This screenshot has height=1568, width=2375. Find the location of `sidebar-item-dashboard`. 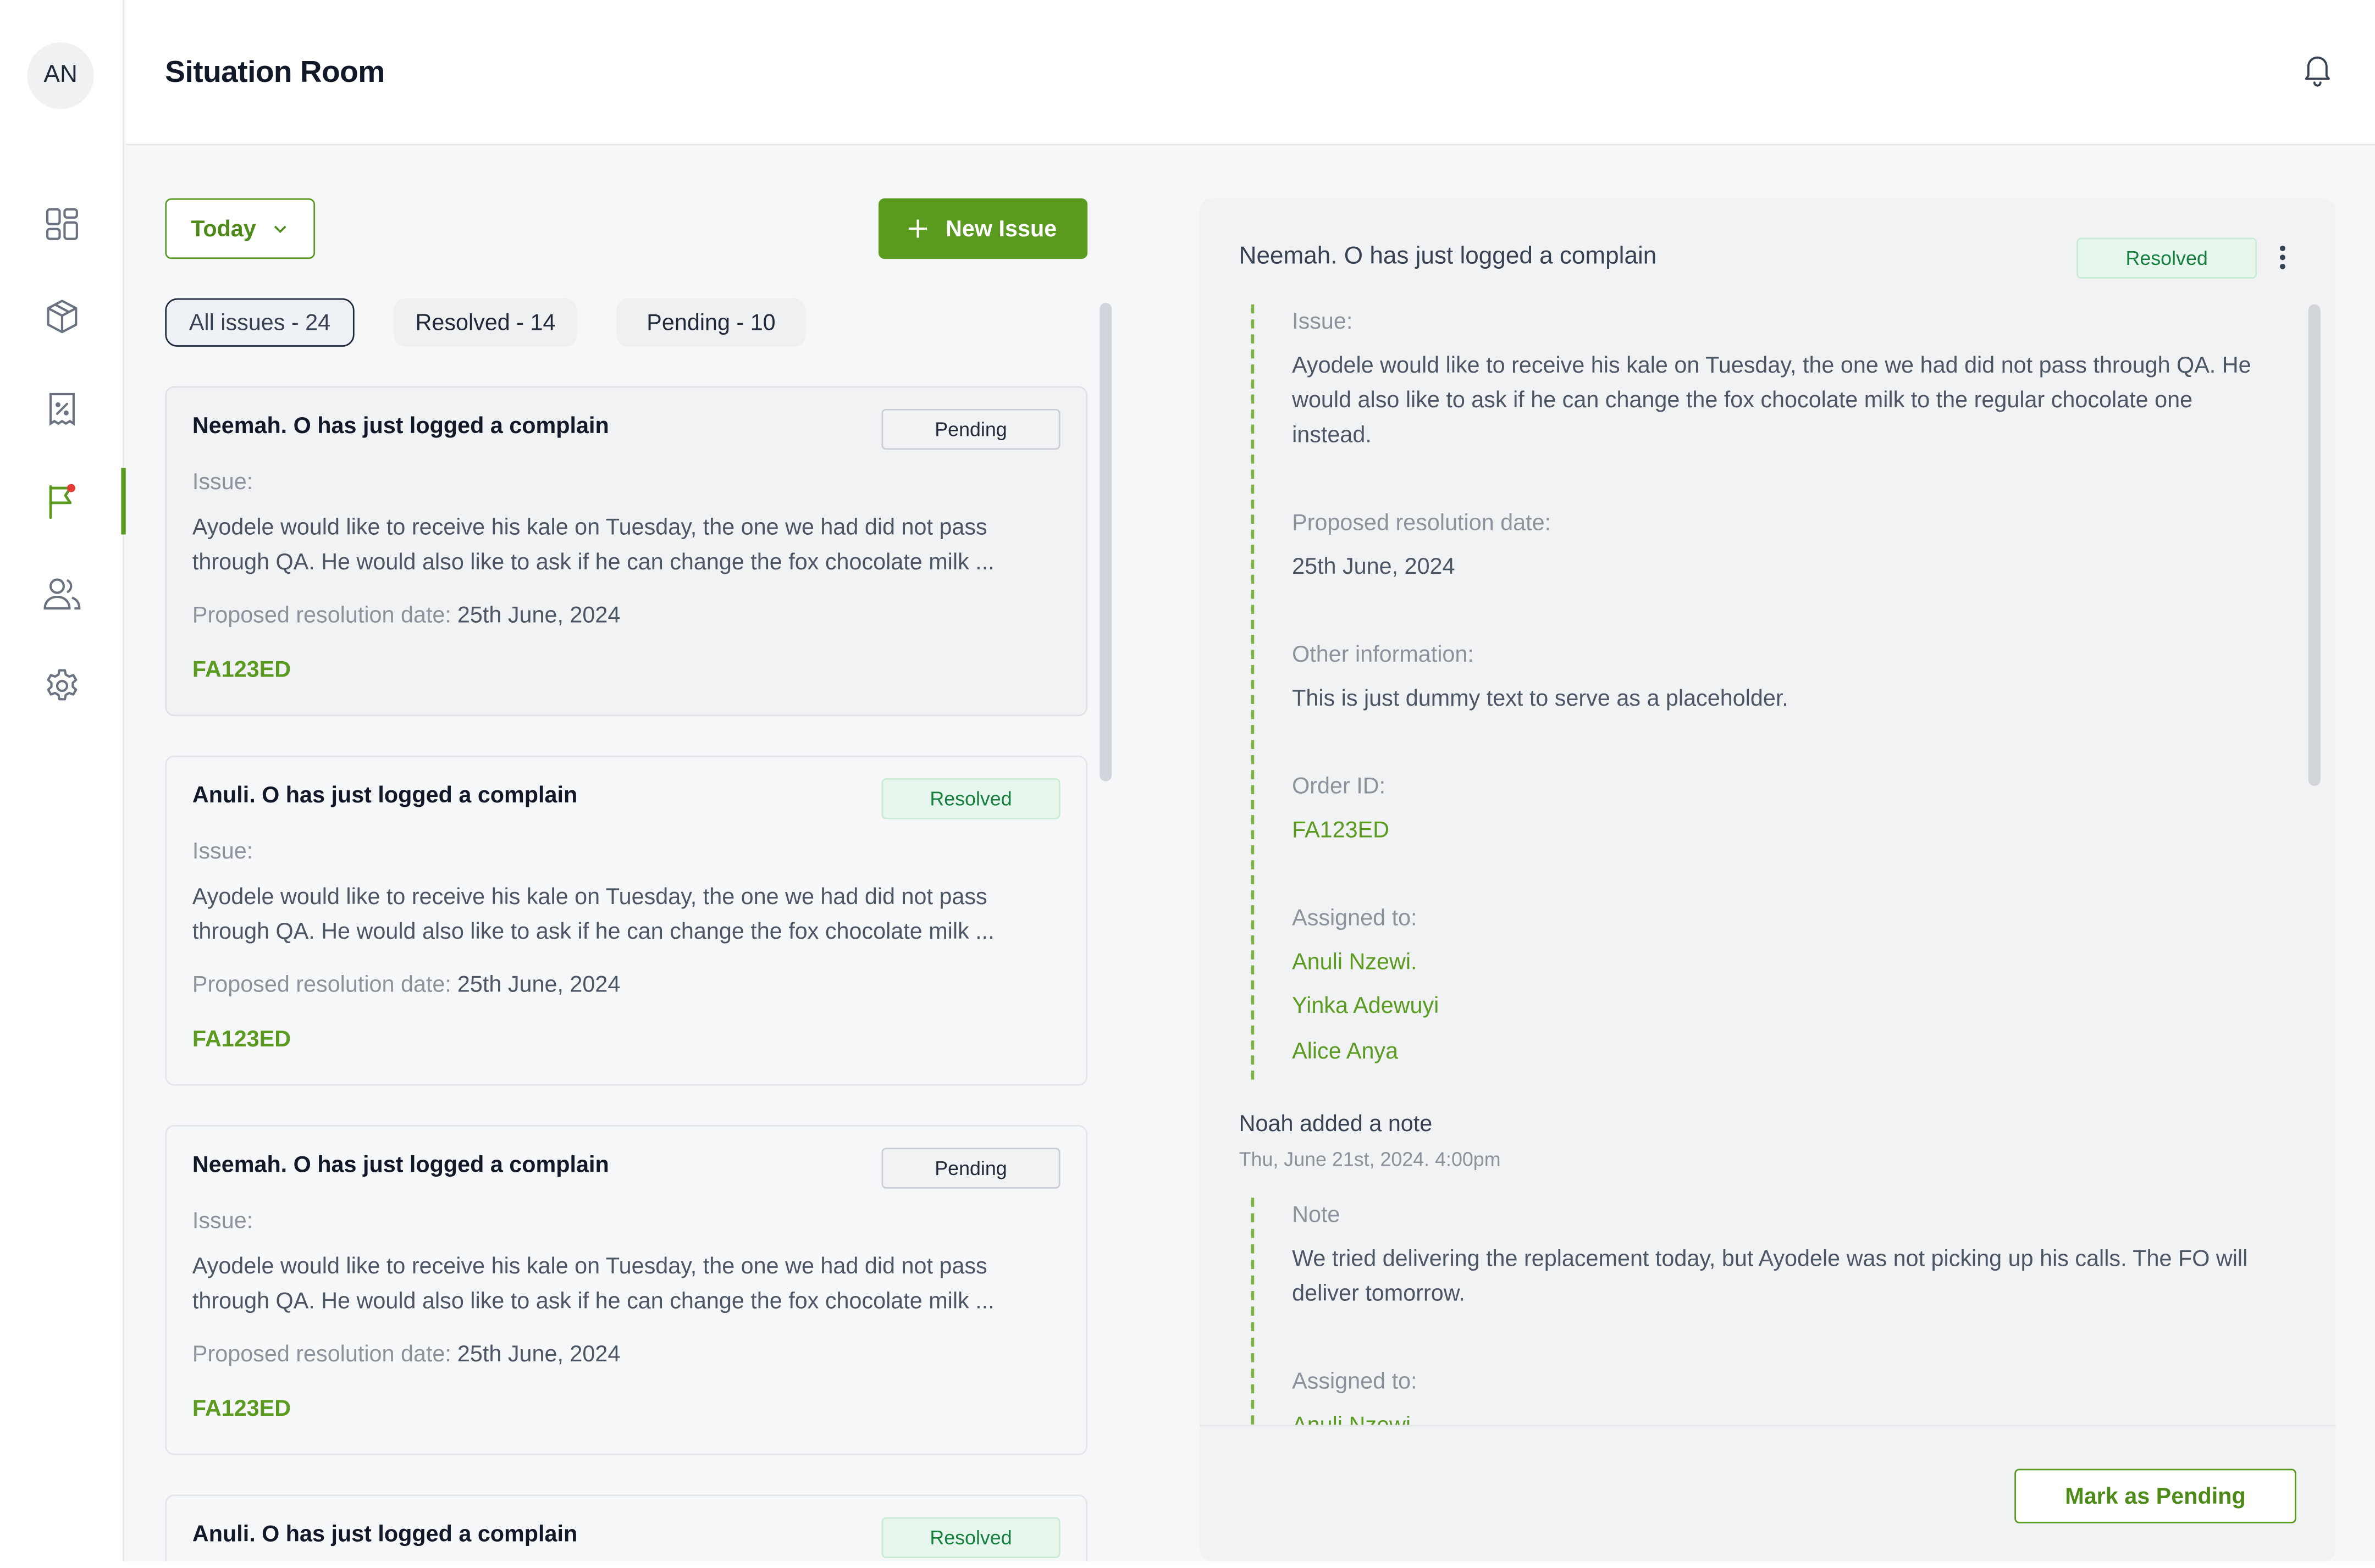

sidebar-item-dashboard is located at coordinates (62, 224).